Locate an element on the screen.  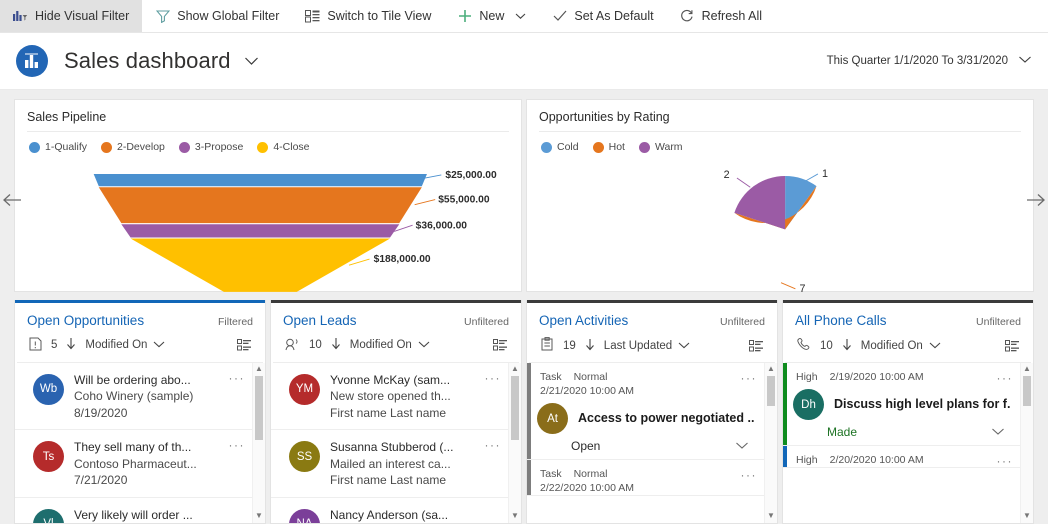
status-badge: Made is located at coordinates (842, 432).